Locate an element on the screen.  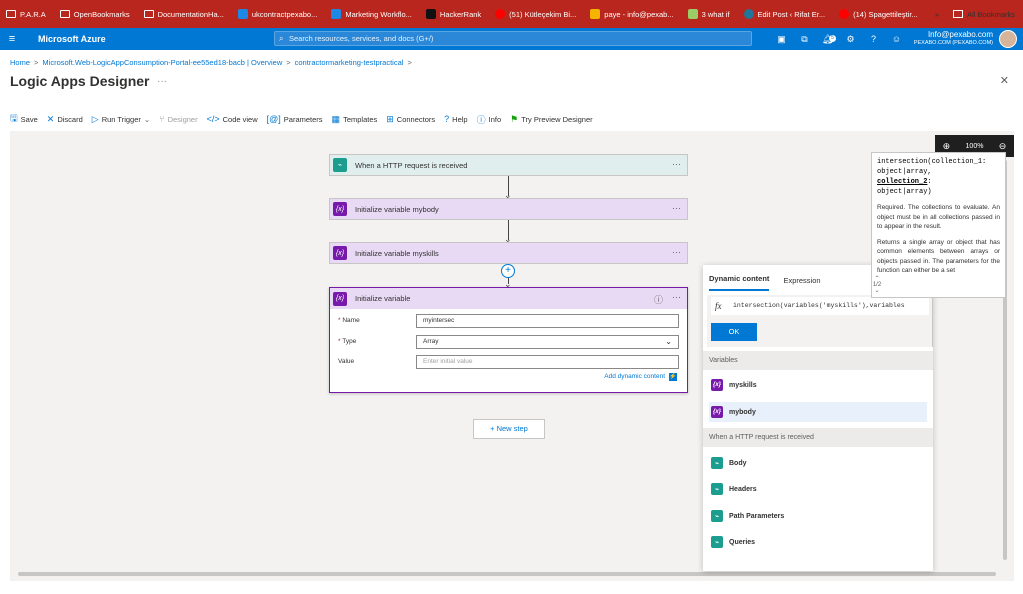
breadcrumb-home: Home is located at coordinates (20, 62).